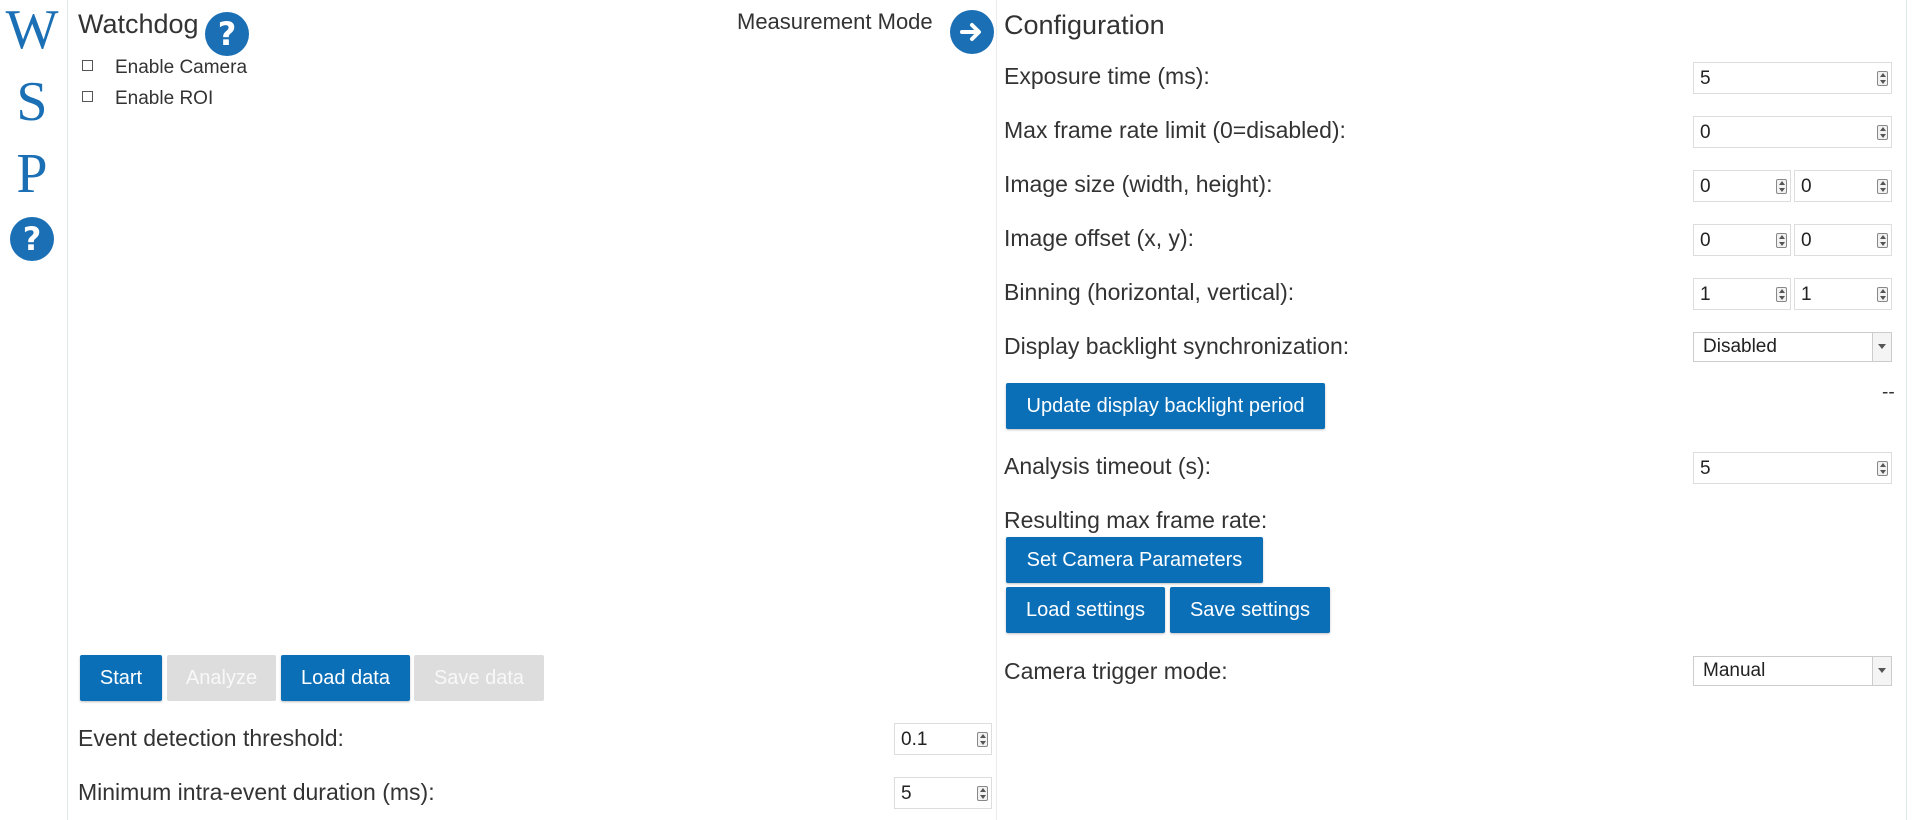 The width and height of the screenshot is (1915, 820). What do you see at coordinates (1740, 346) in the screenshot?
I see `backlight-value: Disabled` at bounding box center [1740, 346].